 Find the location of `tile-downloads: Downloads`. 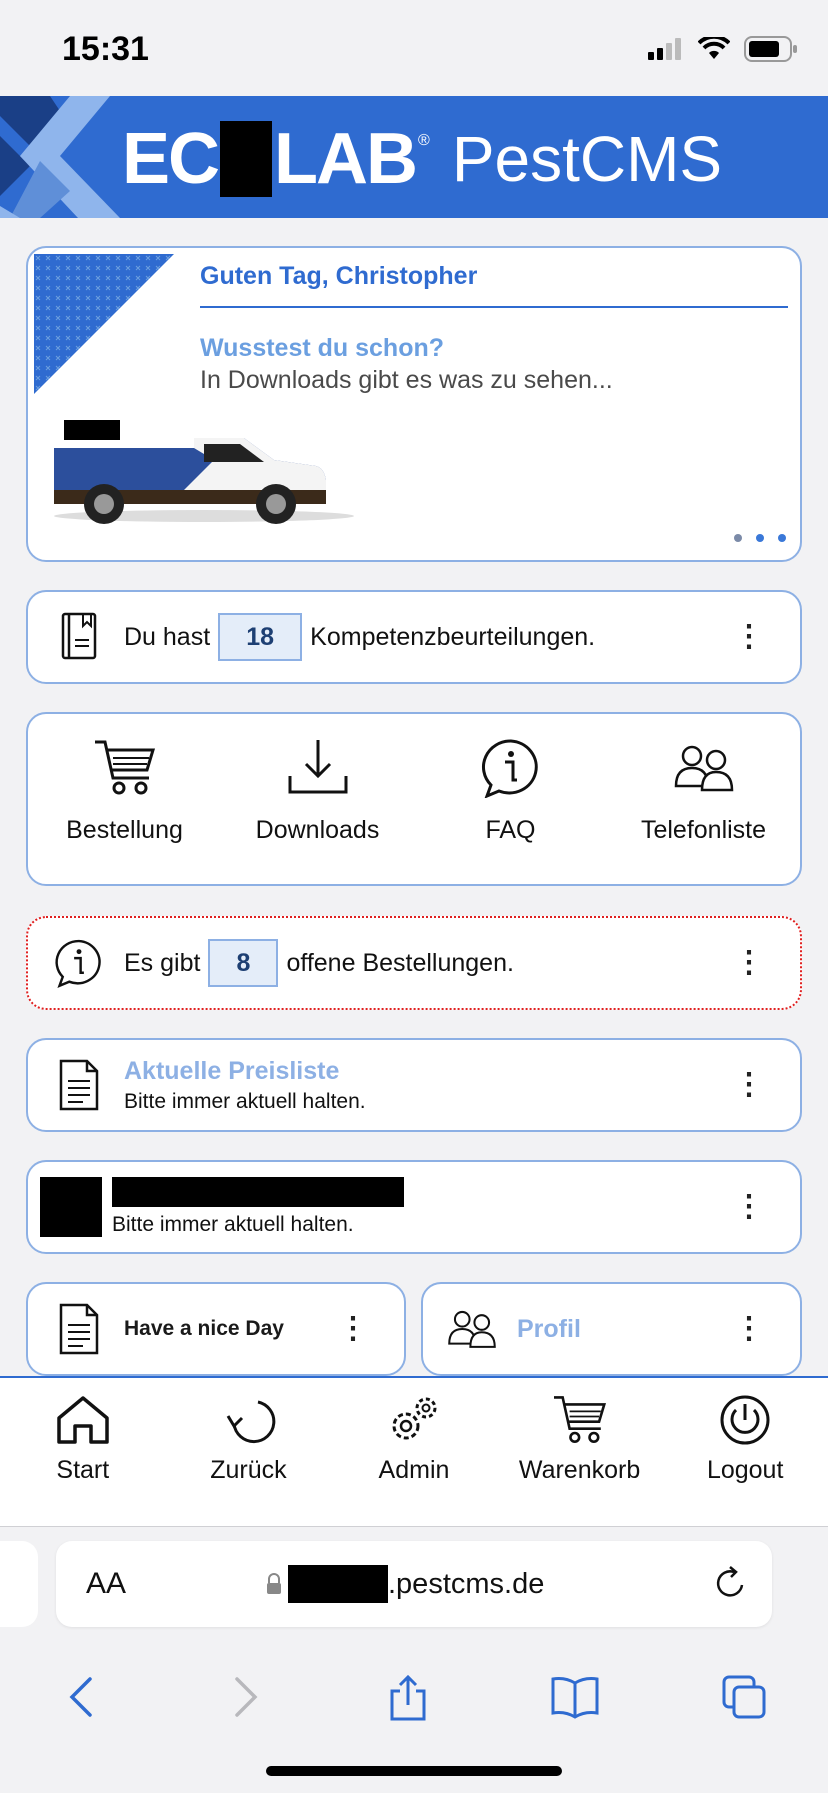

tile-downloads: Downloads is located at coordinates (317, 799).